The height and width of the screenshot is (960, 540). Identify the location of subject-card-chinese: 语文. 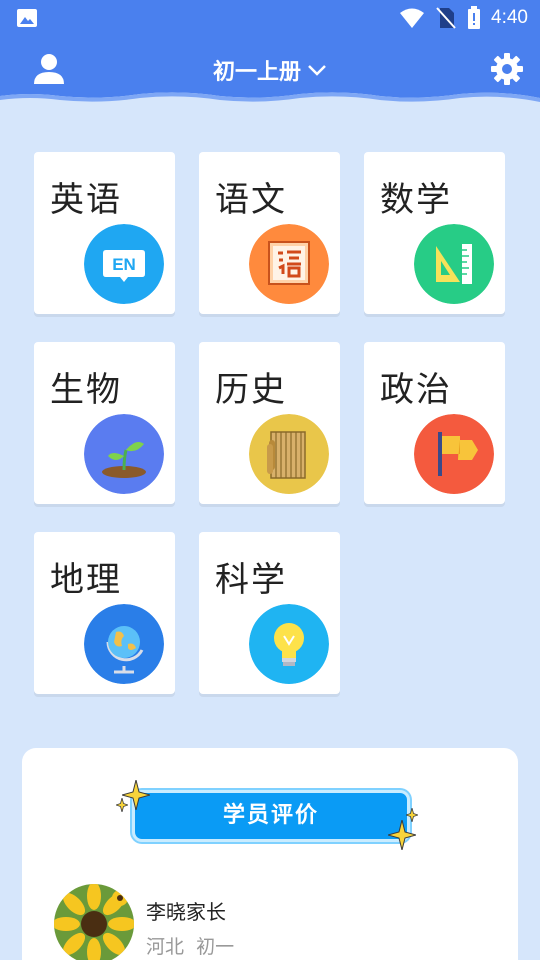
(269, 233).